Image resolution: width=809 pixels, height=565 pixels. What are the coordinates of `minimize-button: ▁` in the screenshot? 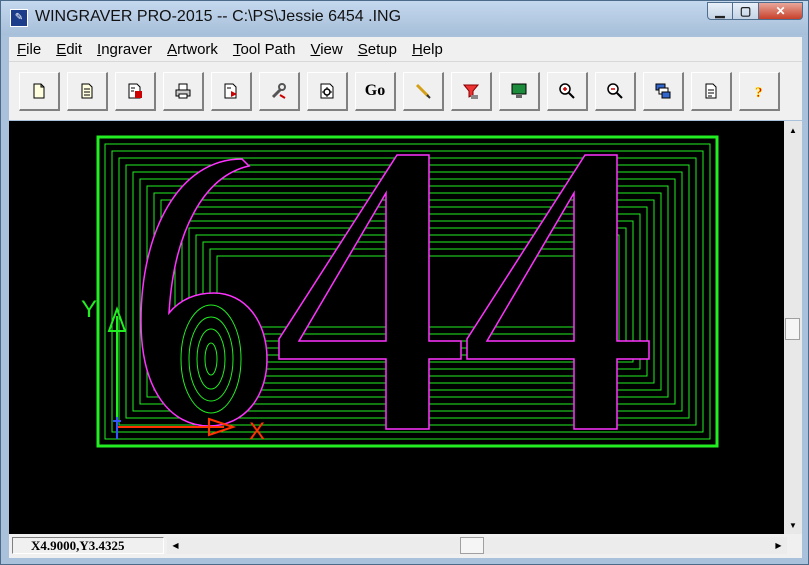 It's located at (720, 11).